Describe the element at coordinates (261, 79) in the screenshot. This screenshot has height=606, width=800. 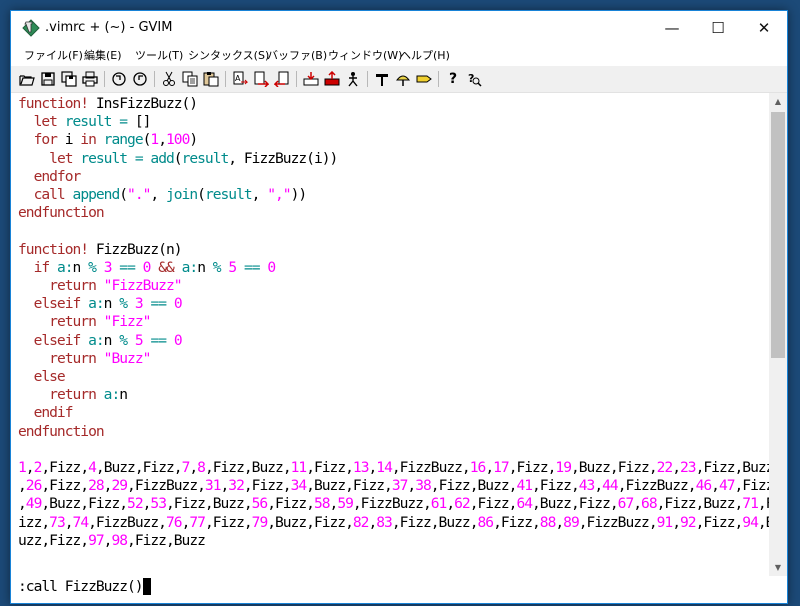
I see `find-next-icon` at that location.